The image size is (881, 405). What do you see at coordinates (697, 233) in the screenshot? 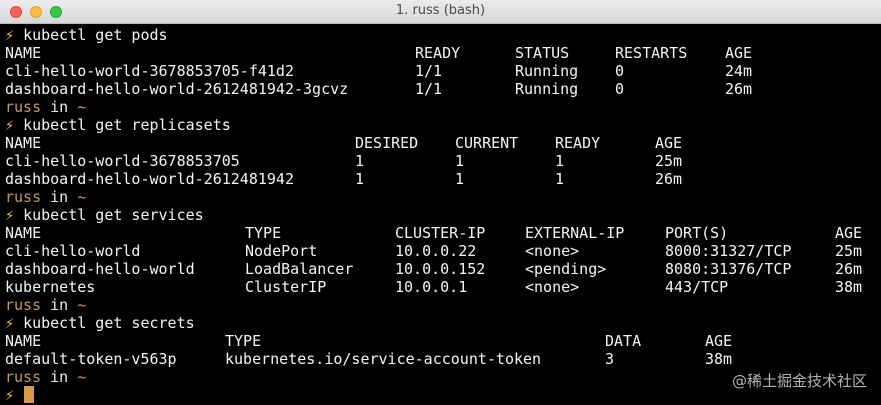
I see `column-header: PORT(S)` at bounding box center [697, 233].